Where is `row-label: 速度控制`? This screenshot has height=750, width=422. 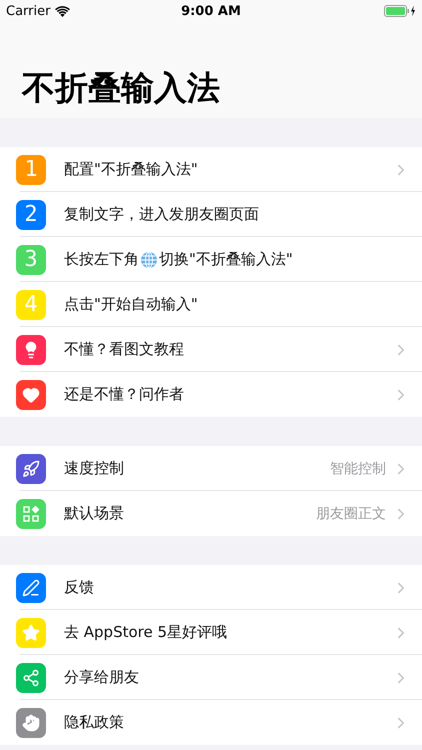
row-label: 速度控制 is located at coordinates (94, 468).